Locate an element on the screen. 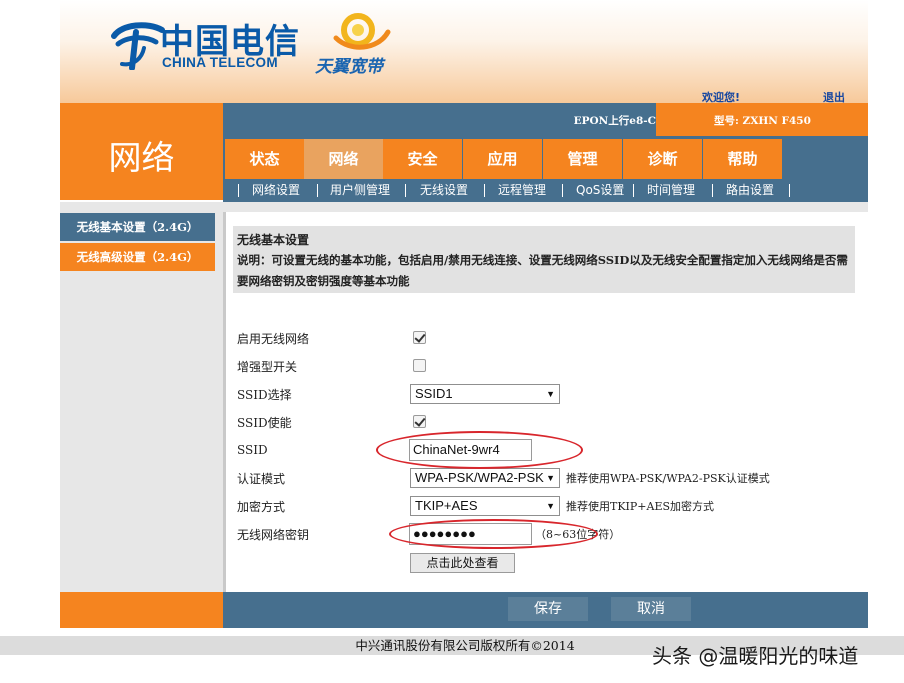 This screenshot has width=904, height=683. subnav-network-settings: 网络设置 is located at coordinates (276, 190).